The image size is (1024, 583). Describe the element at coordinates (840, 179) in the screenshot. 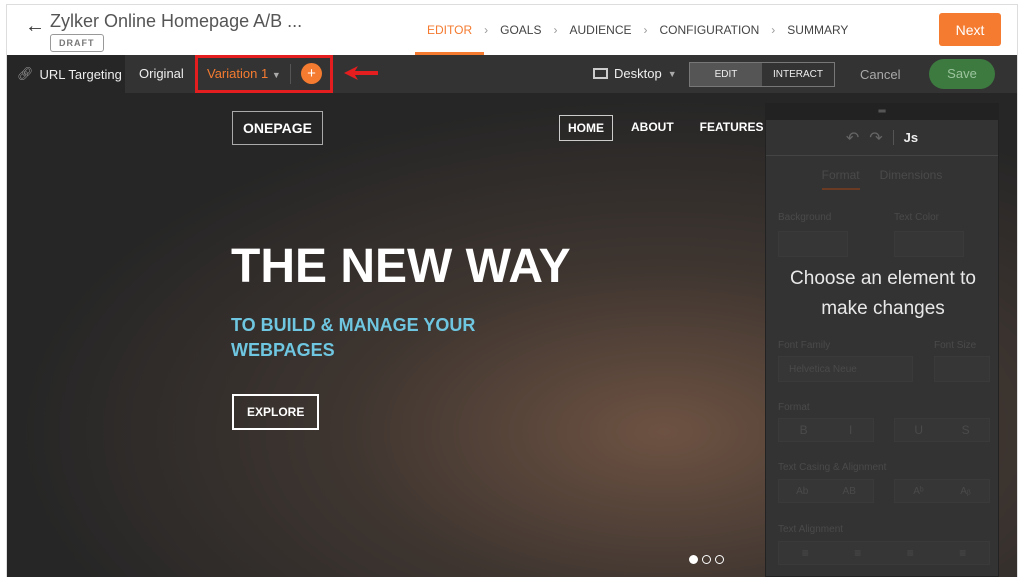

I see `tab-format: Format` at that location.